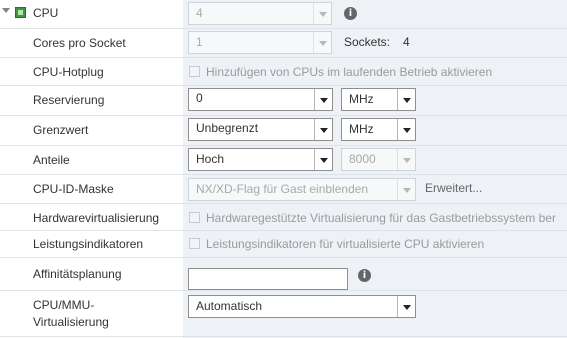  What do you see at coordinates (210, 159) in the screenshot?
I see `shares-value: Hoch` at bounding box center [210, 159].